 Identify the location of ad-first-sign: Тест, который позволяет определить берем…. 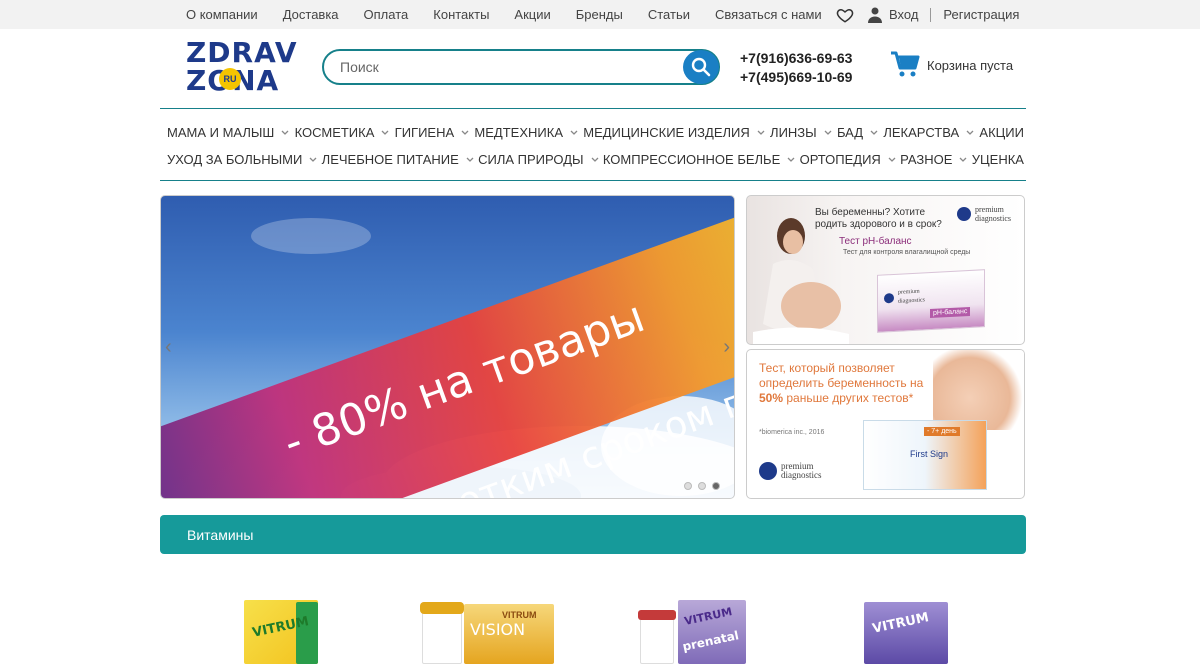
(885, 424).